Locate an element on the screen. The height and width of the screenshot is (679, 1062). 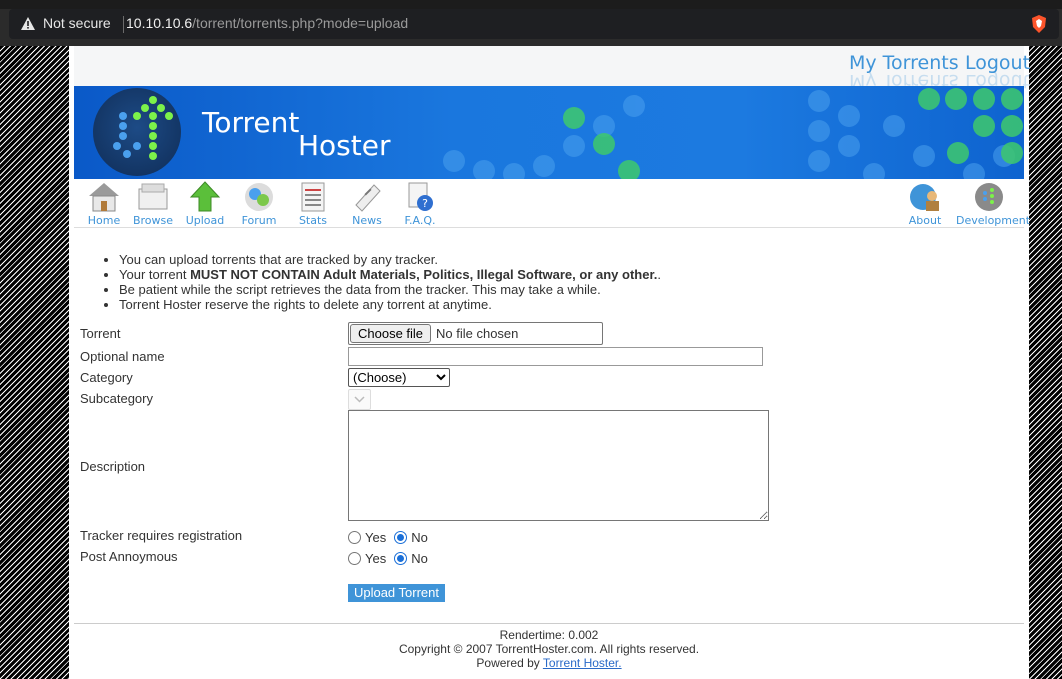
nav-item-development: Development is located at coordinates (993, 204).